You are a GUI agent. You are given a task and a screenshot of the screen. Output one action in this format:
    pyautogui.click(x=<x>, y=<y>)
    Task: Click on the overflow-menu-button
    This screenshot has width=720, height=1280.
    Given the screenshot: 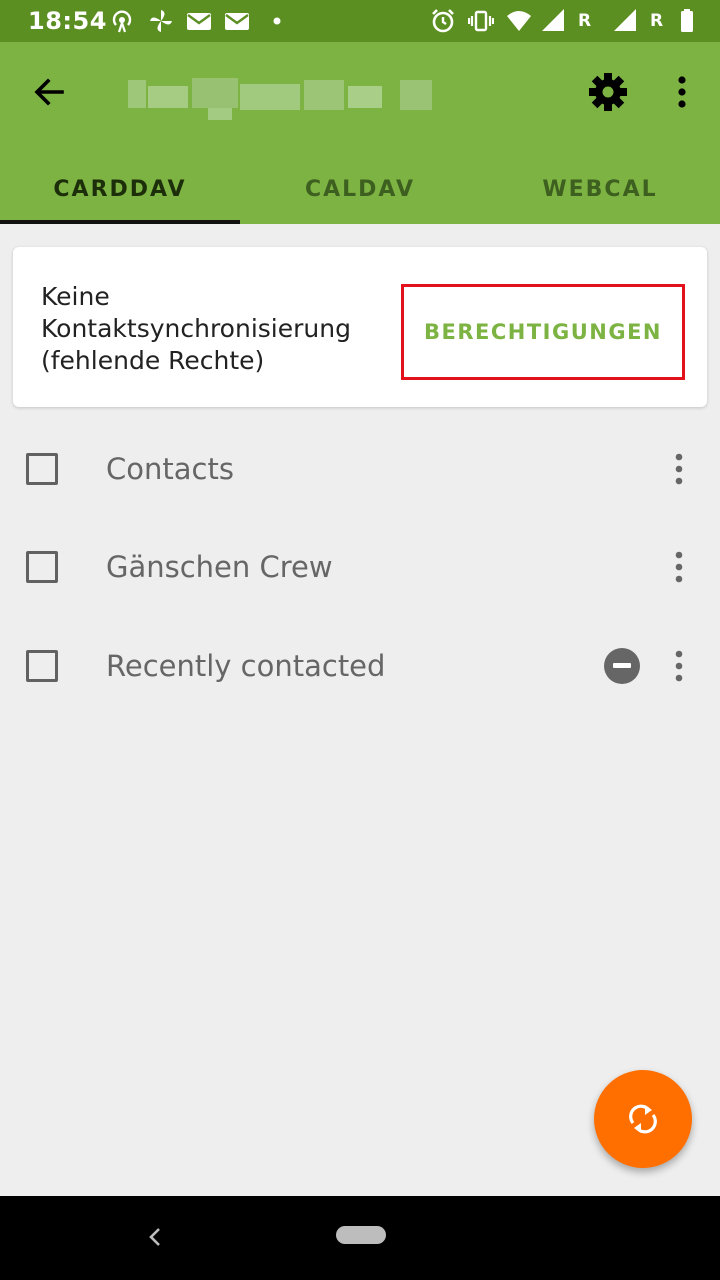 What is the action you would take?
    pyautogui.click(x=682, y=92)
    